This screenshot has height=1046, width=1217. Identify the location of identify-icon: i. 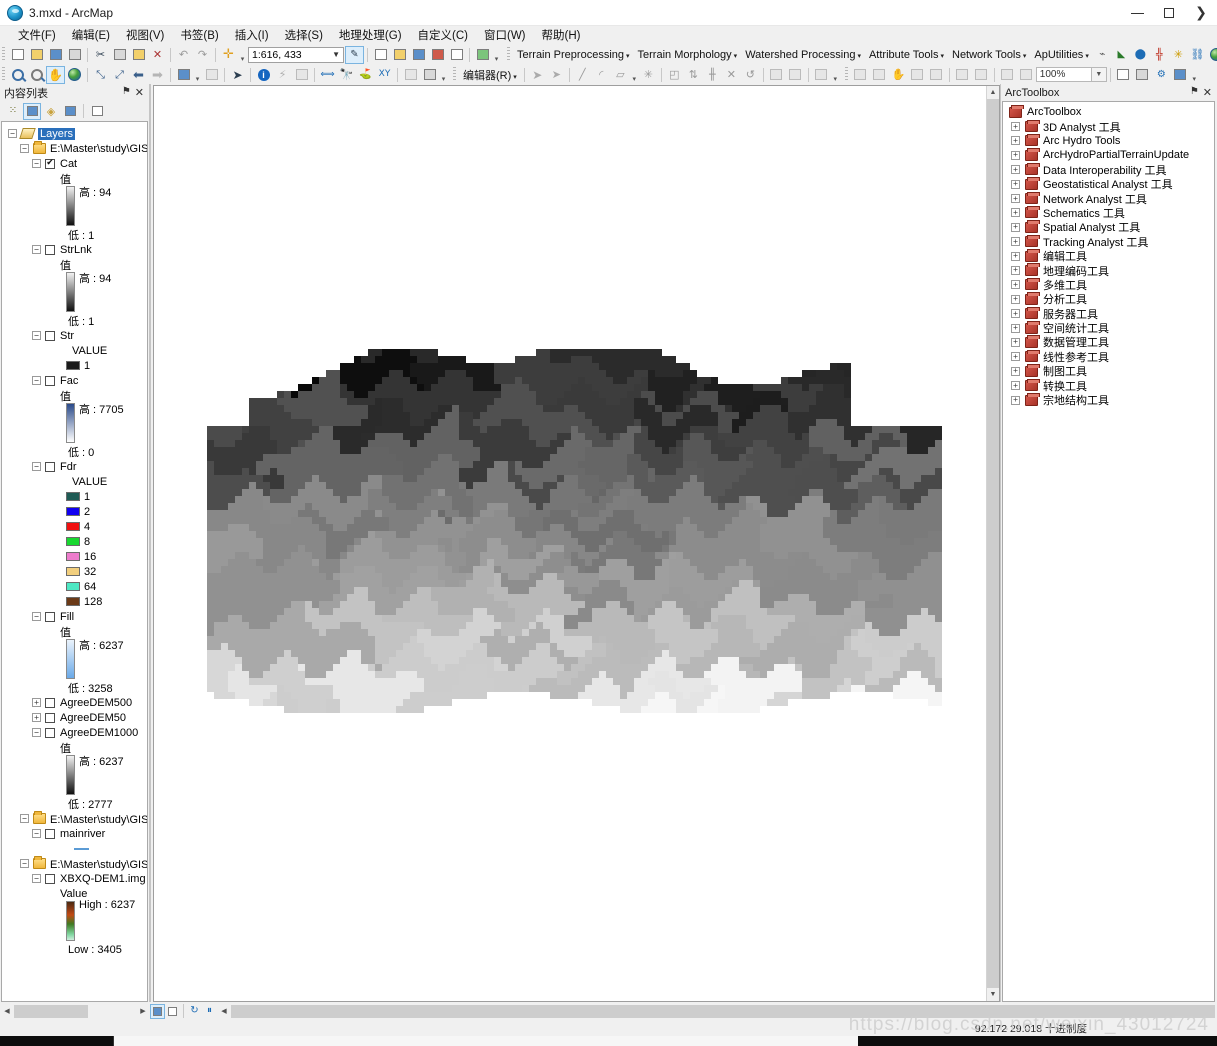
(263, 75).